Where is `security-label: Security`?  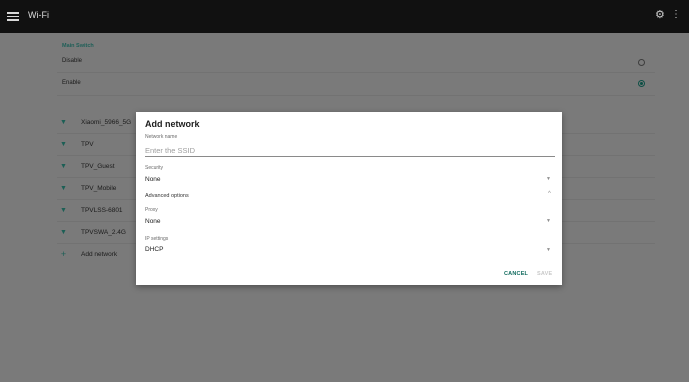
security-label: Security is located at coordinates (154, 168).